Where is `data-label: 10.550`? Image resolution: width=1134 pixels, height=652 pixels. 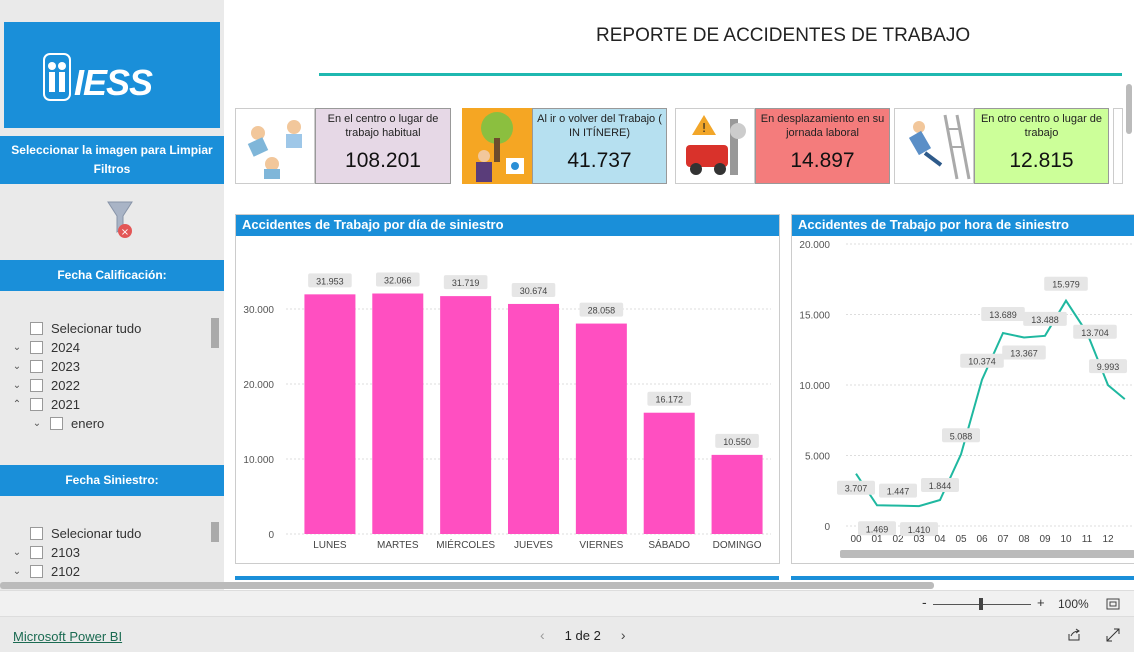 data-label: 10.550 is located at coordinates (737, 442).